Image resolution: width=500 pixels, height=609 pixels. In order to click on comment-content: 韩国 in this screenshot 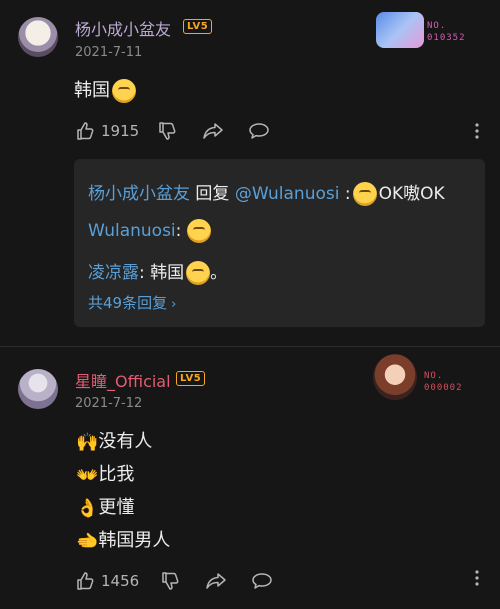, I will do `click(105, 89)`.